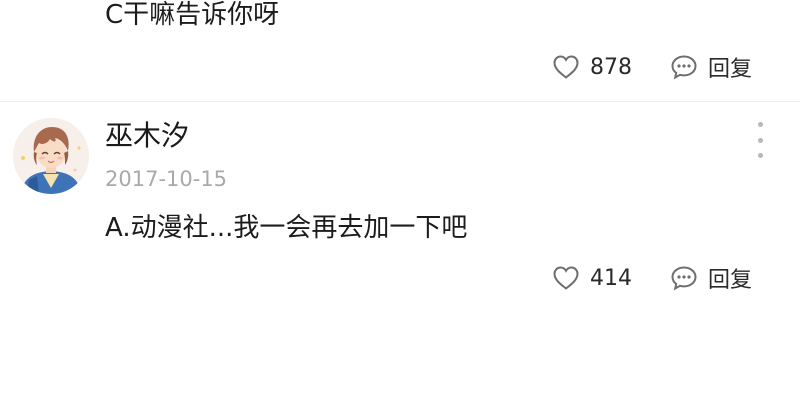  What do you see at coordinates (611, 278) in the screenshot?
I see `like-count: 414` at bounding box center [611, 278].